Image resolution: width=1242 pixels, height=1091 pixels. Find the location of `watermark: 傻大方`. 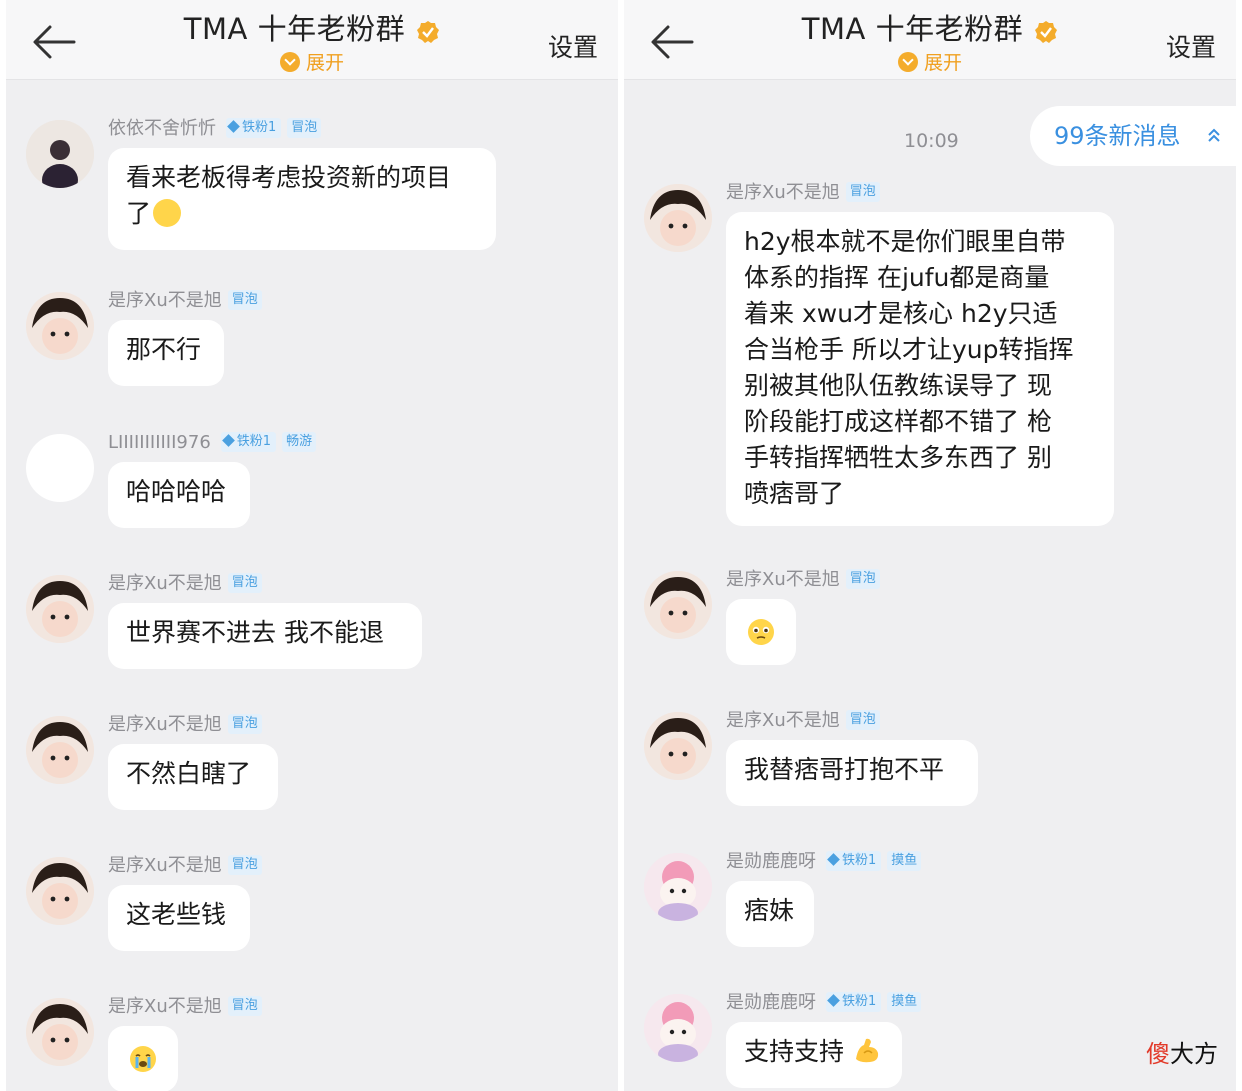

watermark: 傻大方 is located at coordinates (1182, 1051).